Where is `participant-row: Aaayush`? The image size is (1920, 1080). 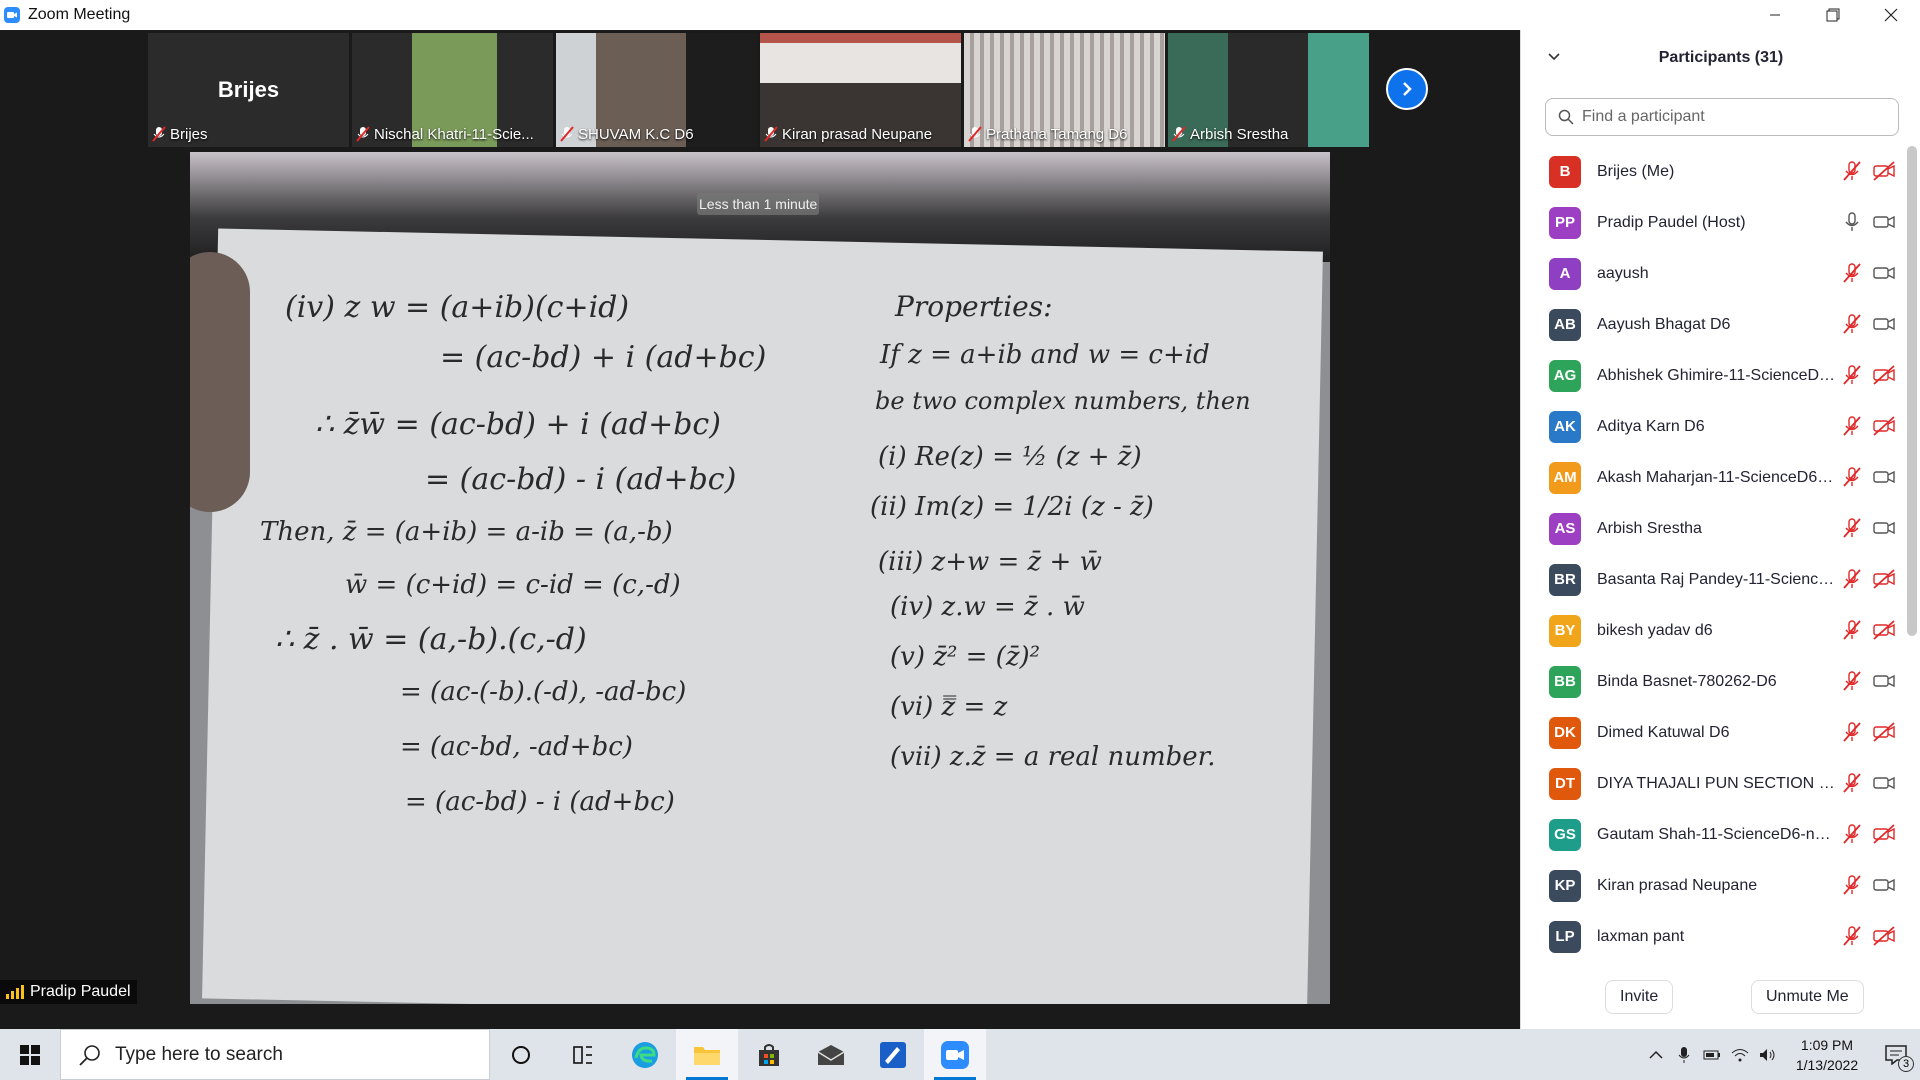 participant-row: Aaayush is located at coordinates (1717, 273).